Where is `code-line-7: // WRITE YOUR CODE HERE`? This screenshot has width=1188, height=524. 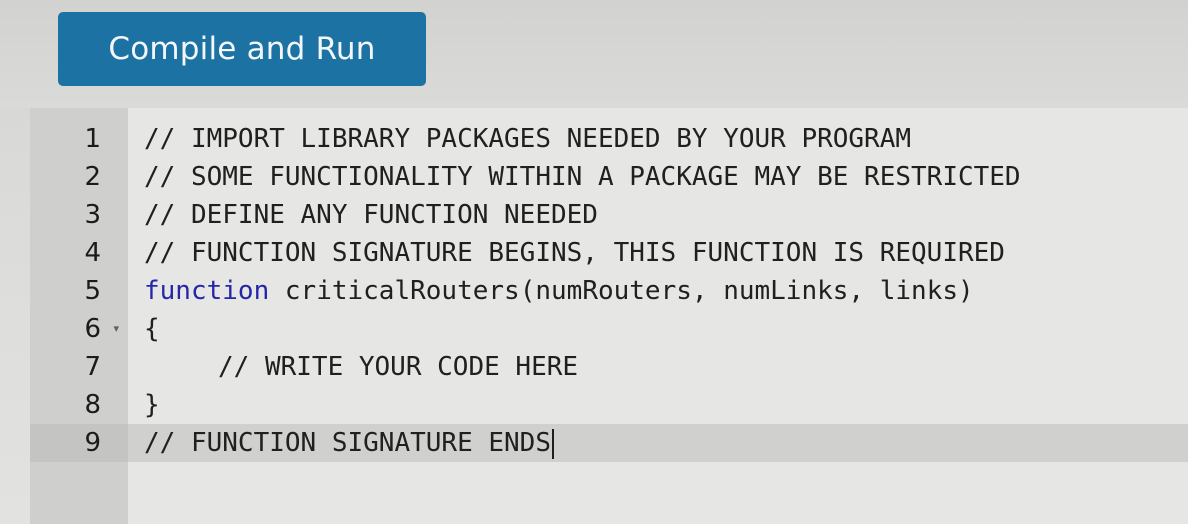 code-line-7: // WRITE YOUR CODE HERE is located at coordinates (658, 367).